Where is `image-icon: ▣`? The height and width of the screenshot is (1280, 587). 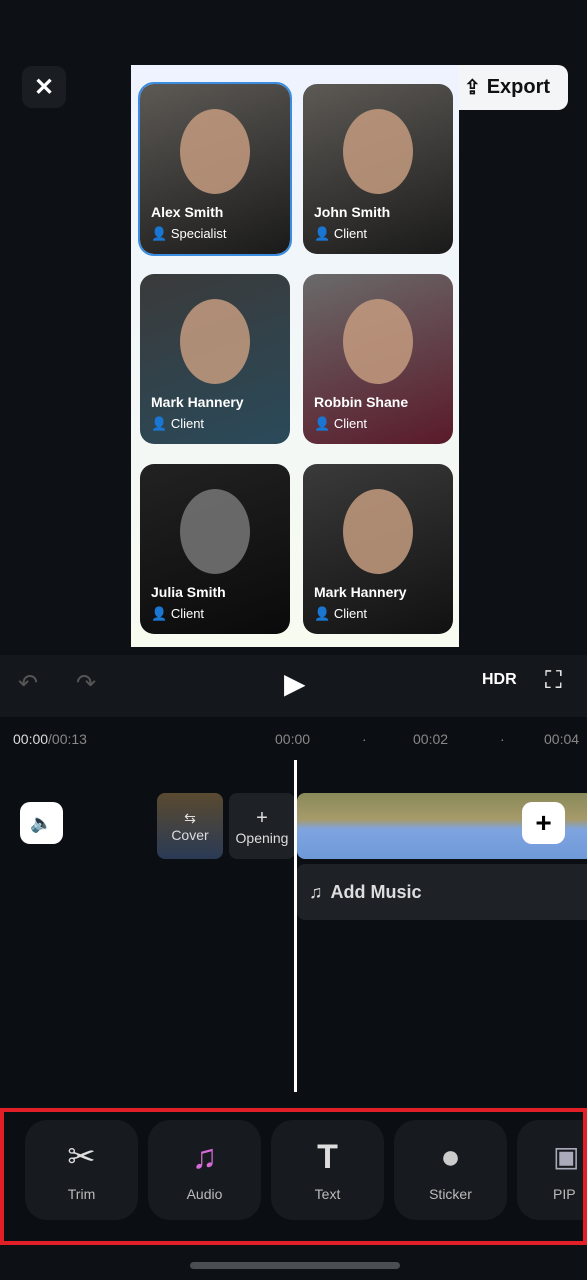 image-icon: ▣ is located at coordinates (566, 1156).